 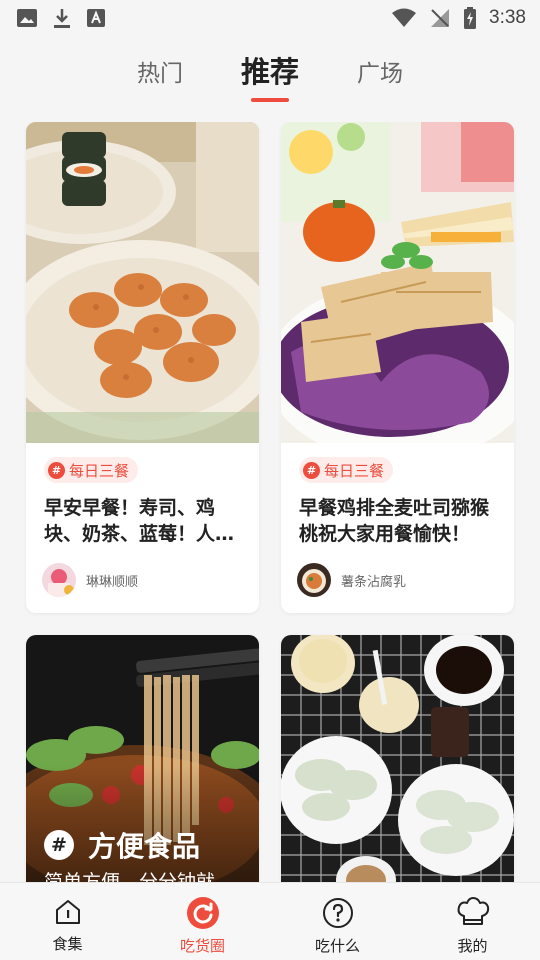 What do you see at coordinates (470, 18) in the screenshot?
I see `battery-charging-icon` at bounding box center [470, 18].